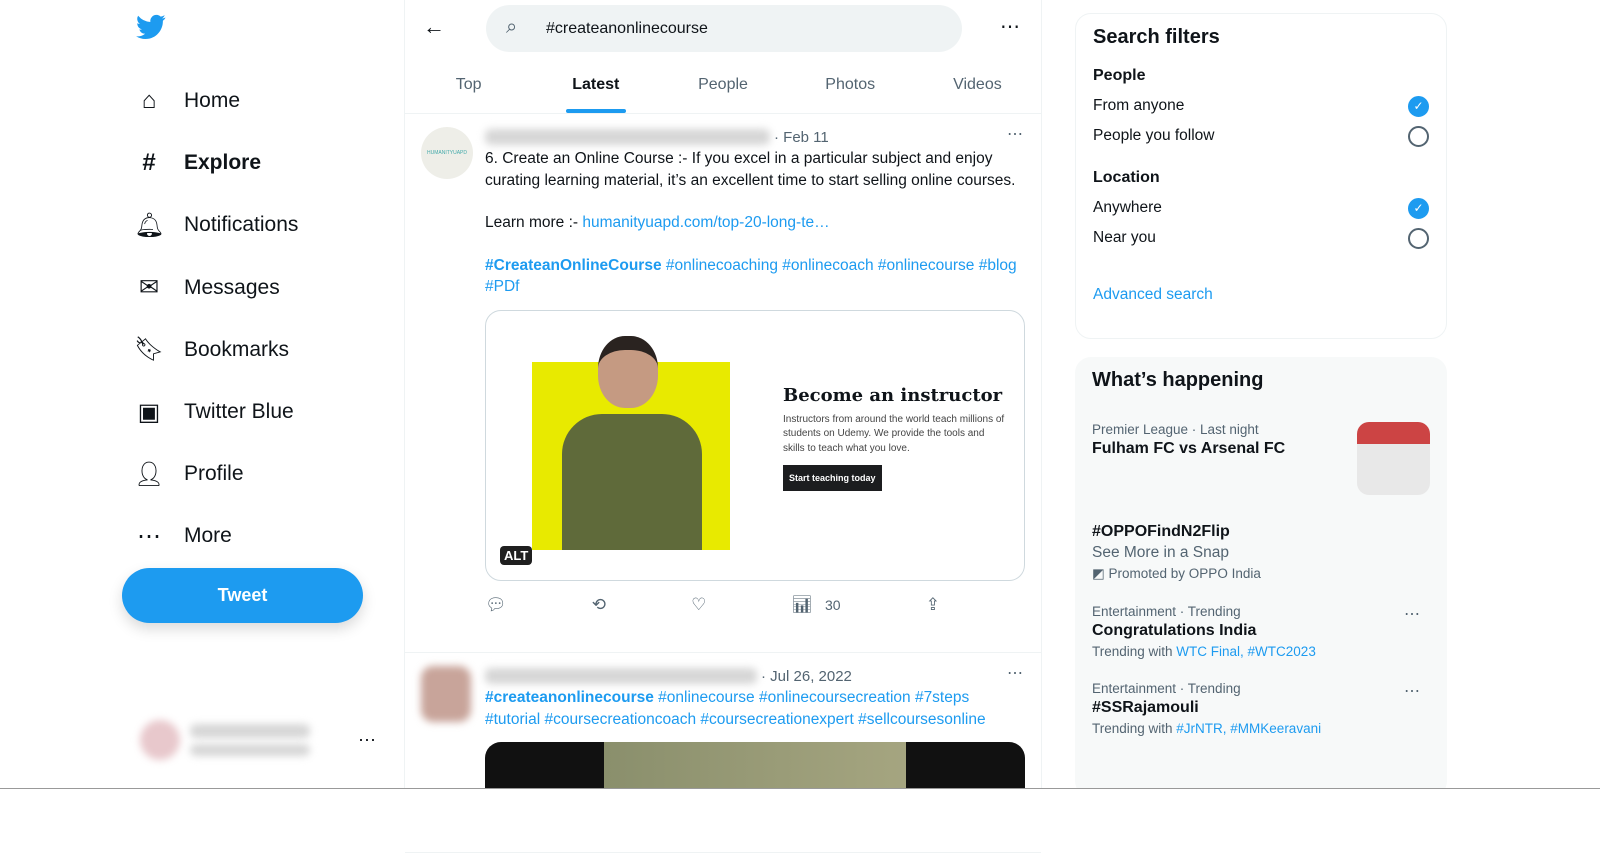 The width and height of the screenshot is (1600, 853). Describe the element at coordinates (496, 605) in the screenshot. I see `reply-icon: 💬︎` at that location.